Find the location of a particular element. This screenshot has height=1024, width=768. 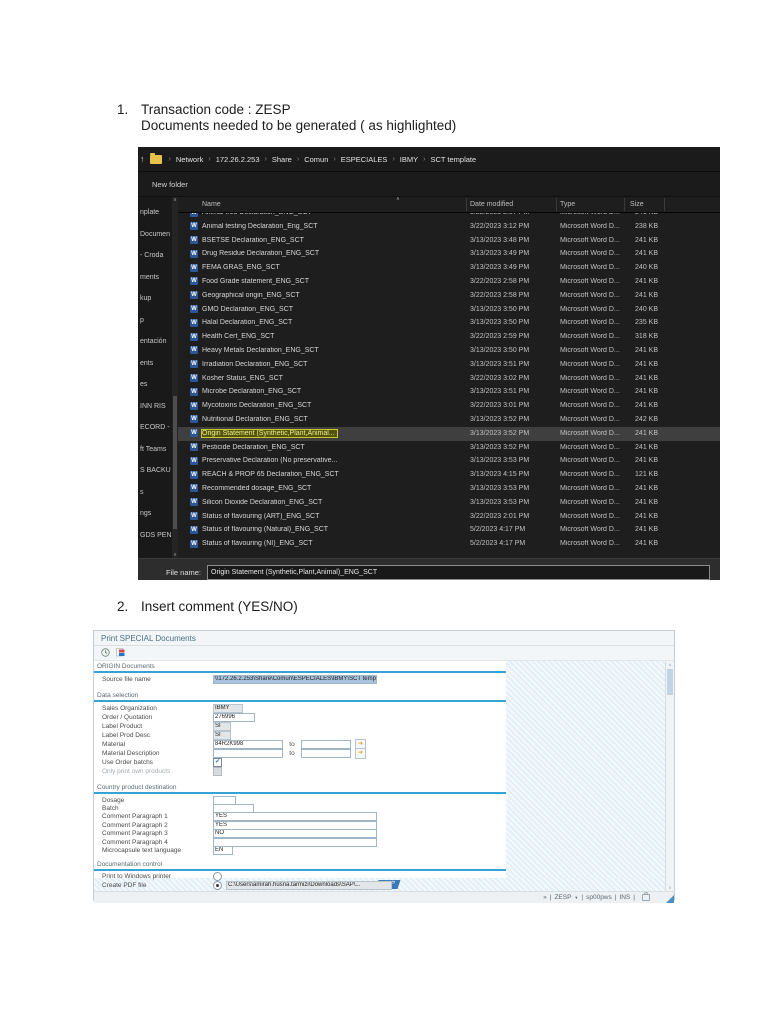

chevron-right-icon: › is located at coordinates (424, 159).